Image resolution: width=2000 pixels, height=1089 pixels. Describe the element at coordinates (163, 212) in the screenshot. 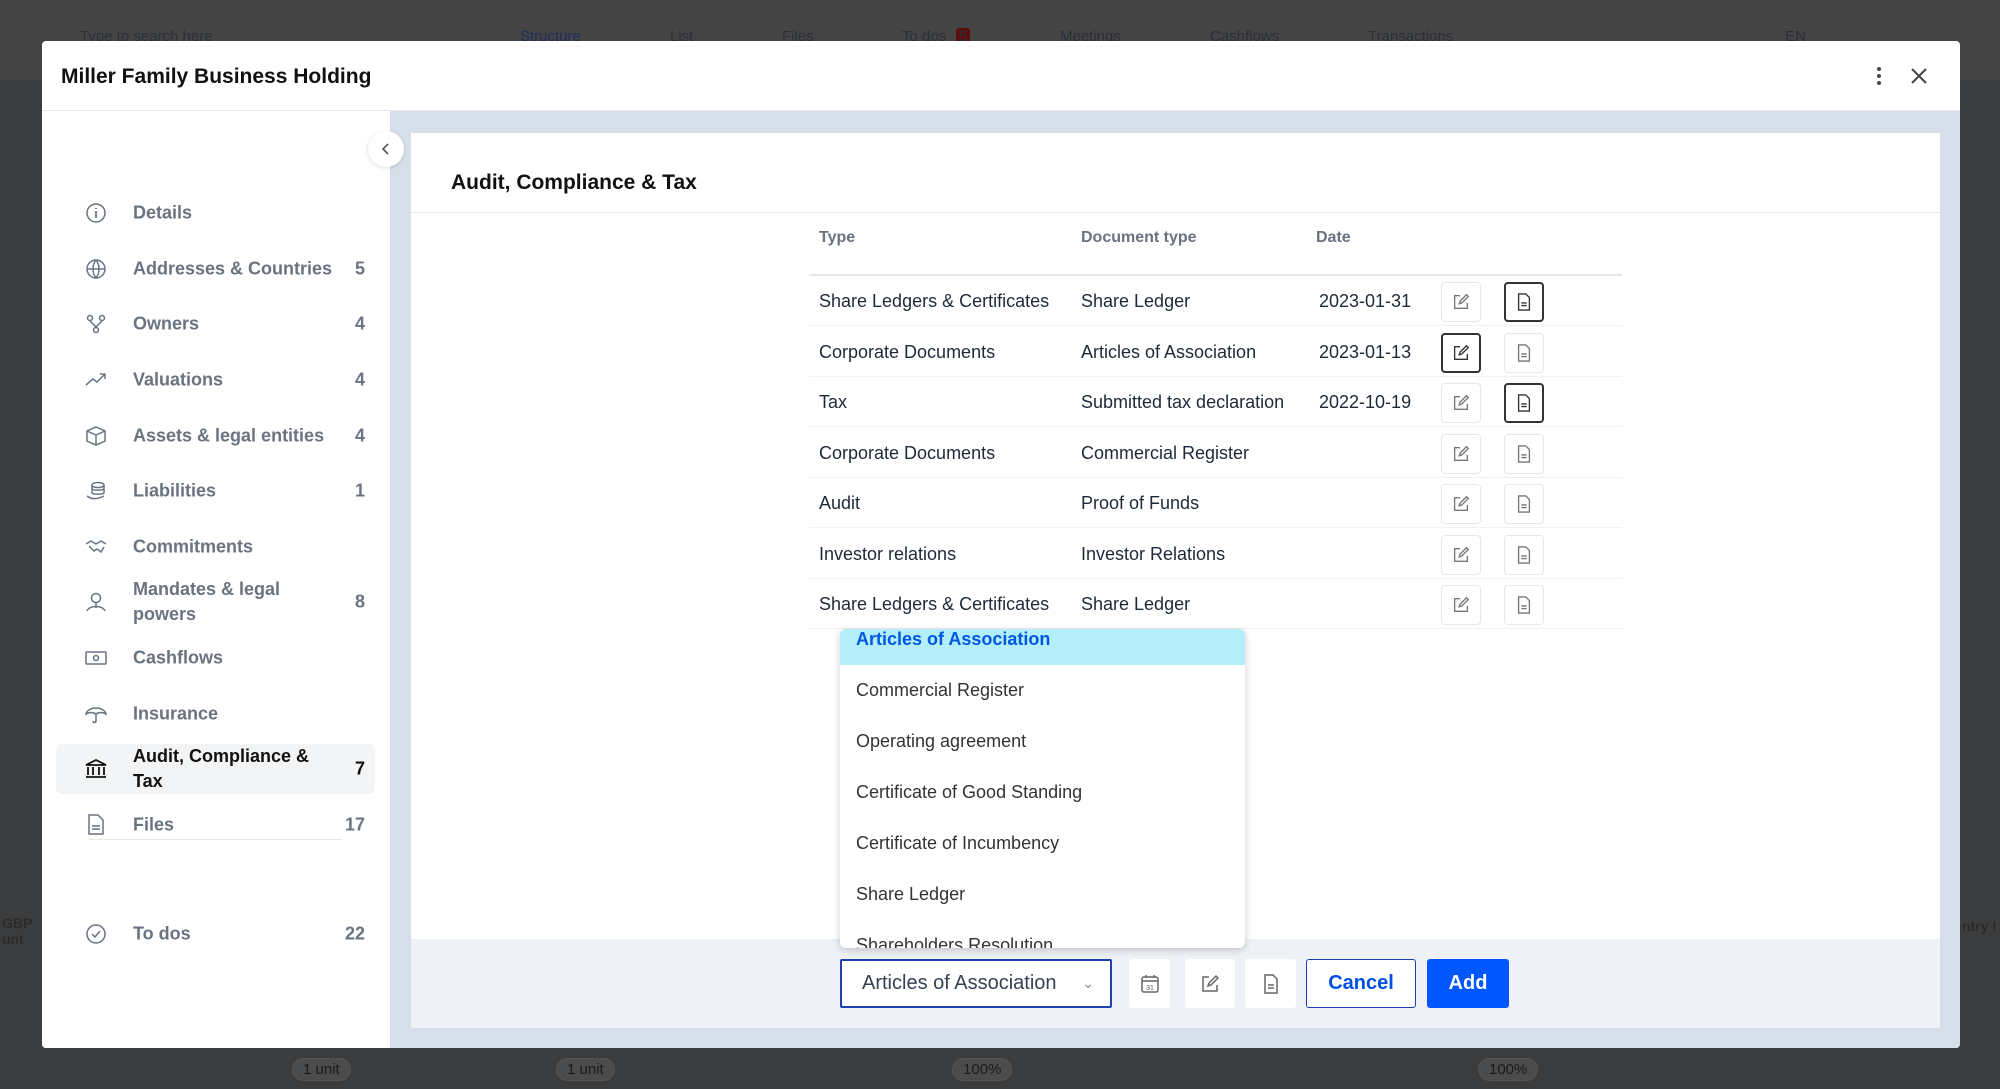

I see `sidebar-item-label: Details` at that location.